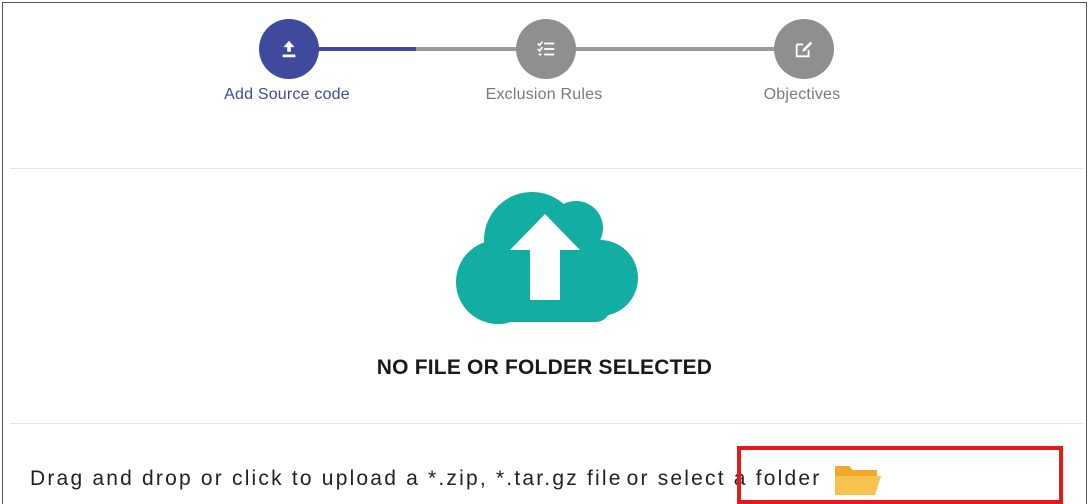  I want to click on edit-icon, so click(804, 49).